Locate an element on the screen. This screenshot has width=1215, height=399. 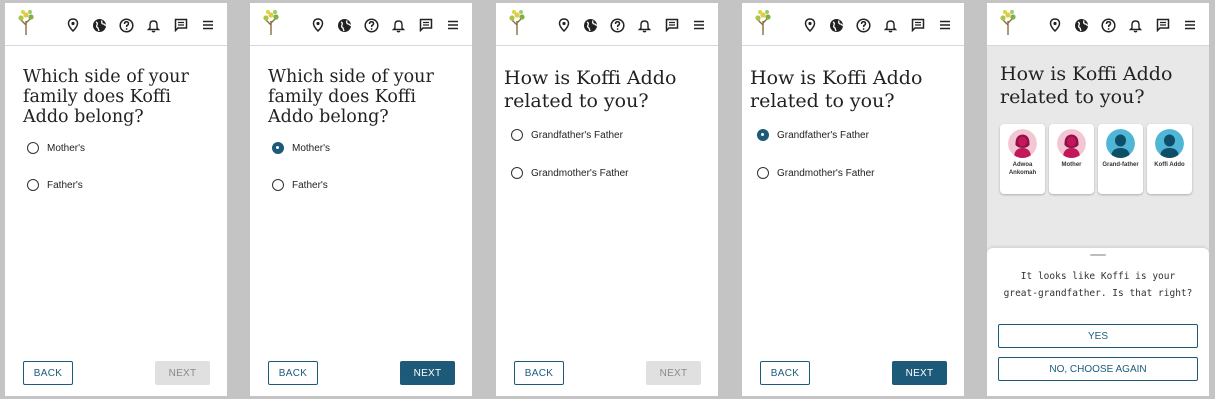
person-card: Grand-father is located at coordinates (1120, 159).